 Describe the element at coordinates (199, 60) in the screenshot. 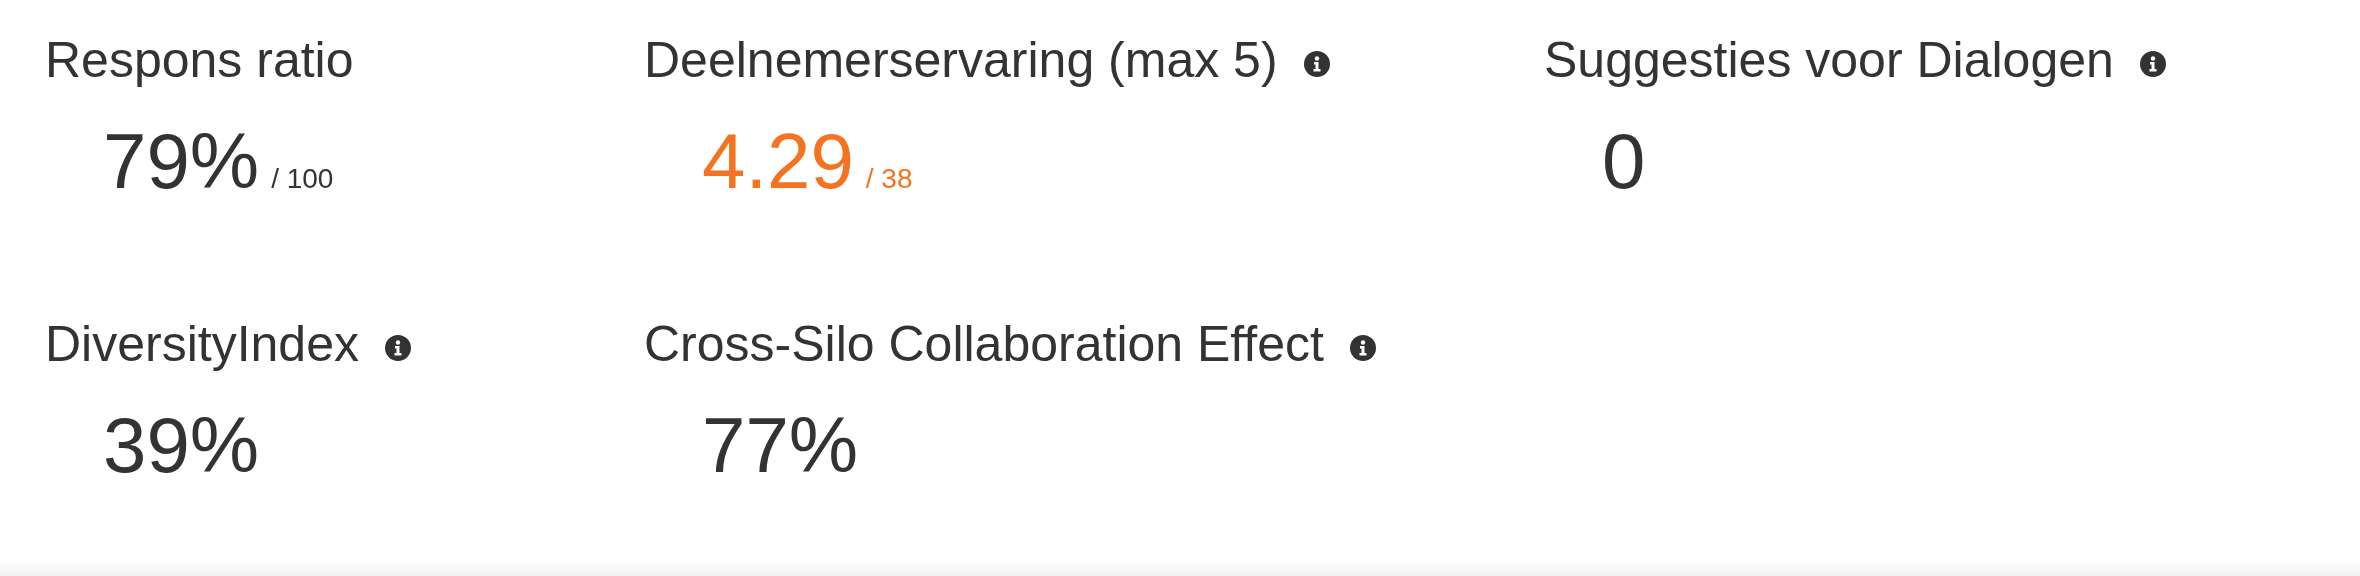

I see `metric-title: Respons ratio` at that location.